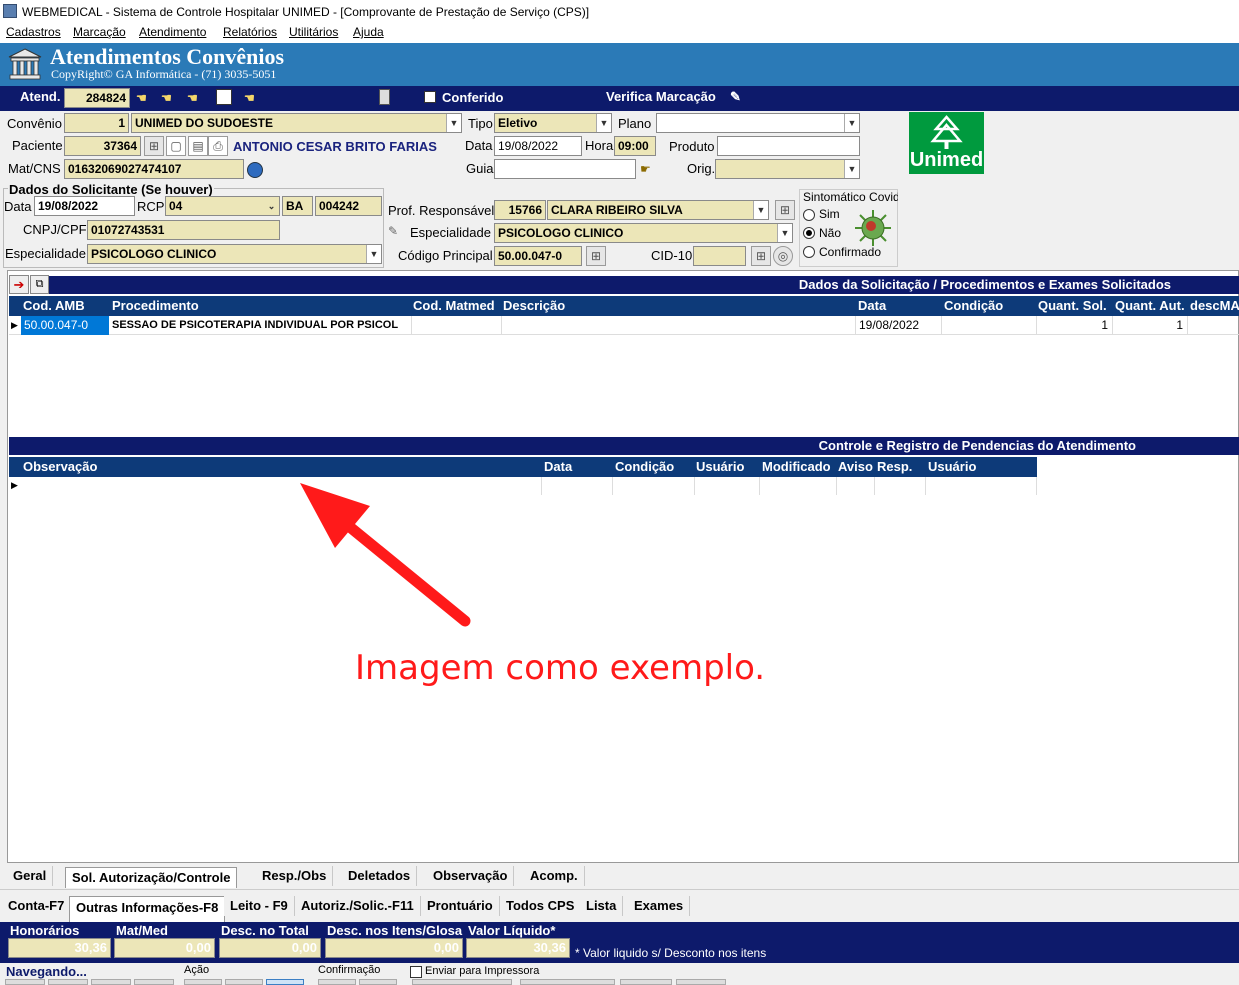 The image size is (1239, 985). What do you see at coordinates (735, 97) in the screenshot?
I see `verifica-icon: ✎` at bounding box center [735, 97].